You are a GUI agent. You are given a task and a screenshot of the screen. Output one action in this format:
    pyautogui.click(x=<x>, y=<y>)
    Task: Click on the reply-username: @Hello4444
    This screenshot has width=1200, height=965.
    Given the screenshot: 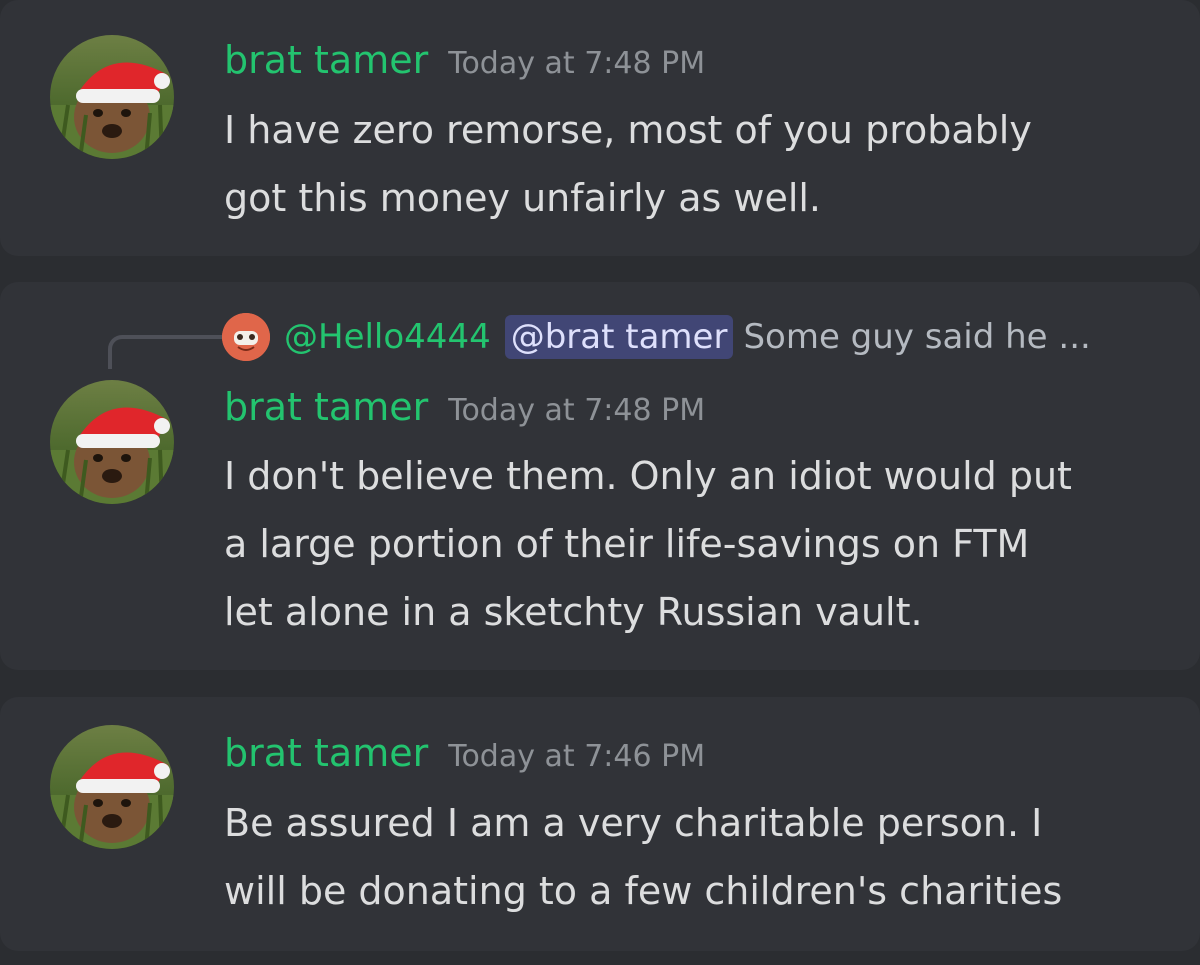 What is the action you would take?
    pyautogui.click(x=387, y=337)
    